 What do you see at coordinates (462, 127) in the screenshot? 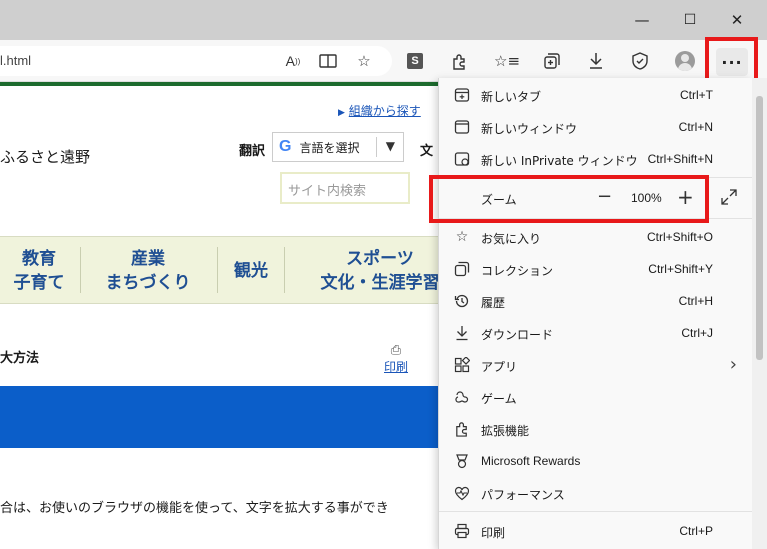
I see `new-window-icon` at bounding box center [462, 127].